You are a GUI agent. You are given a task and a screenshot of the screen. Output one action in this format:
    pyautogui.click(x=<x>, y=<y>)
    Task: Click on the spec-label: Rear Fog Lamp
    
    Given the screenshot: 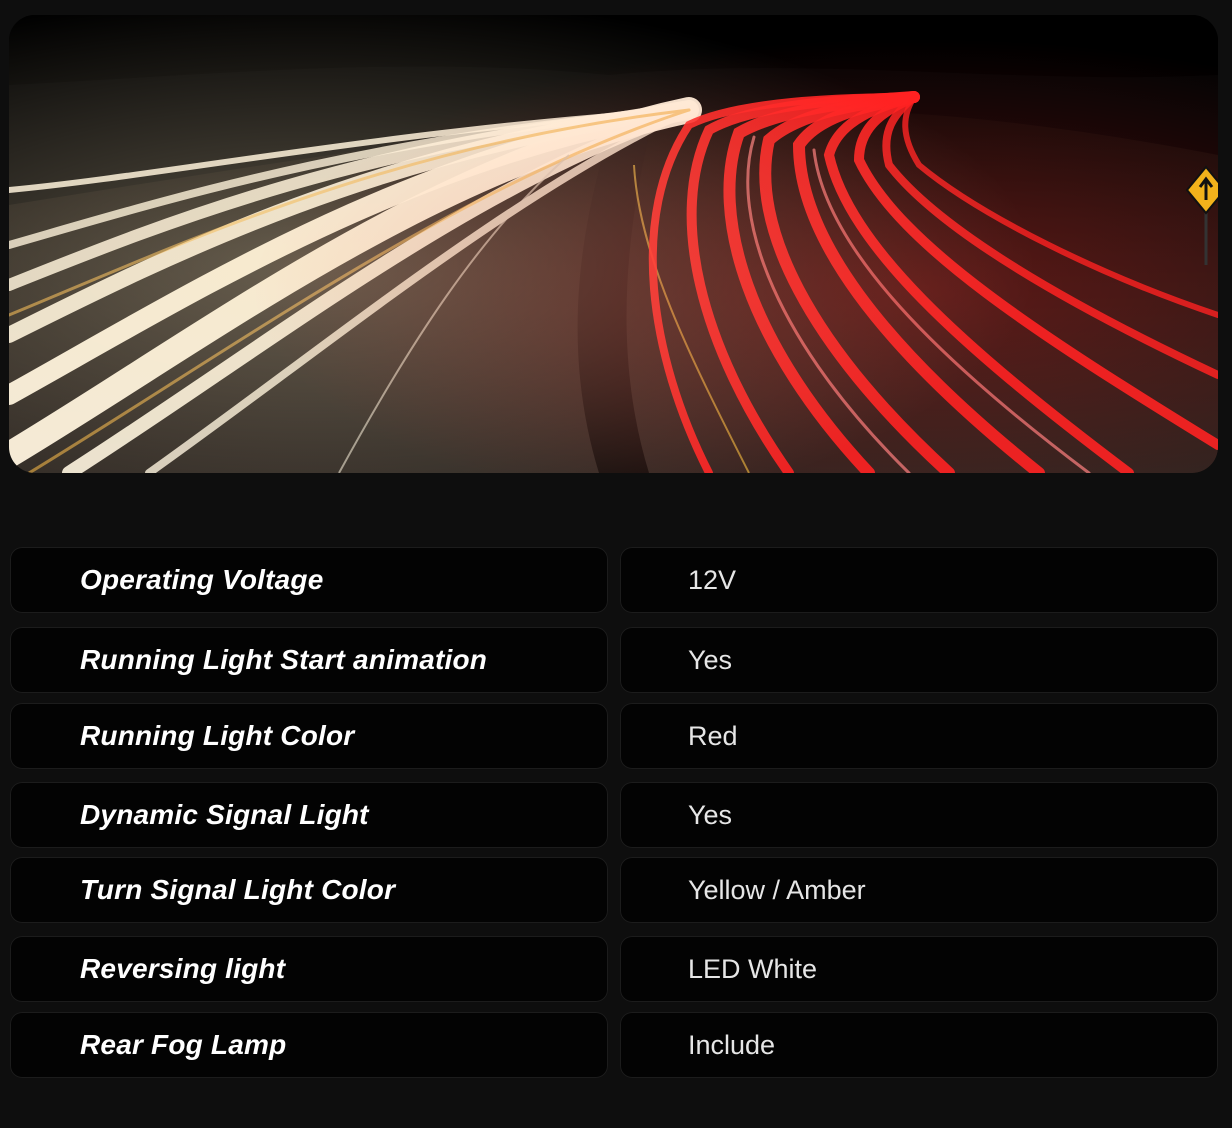 What is the action you would take?
    pyautogui.click(x=309, y=1045)
    